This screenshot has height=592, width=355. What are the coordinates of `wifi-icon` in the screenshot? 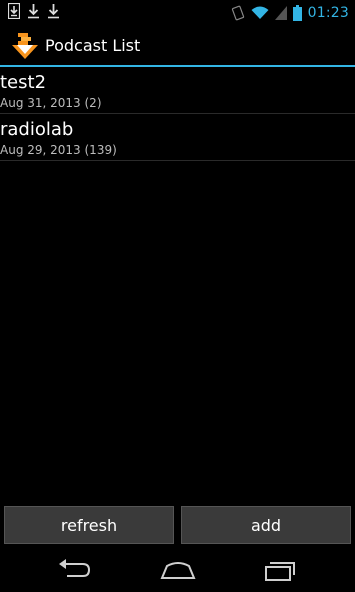 It's located at (260, 12).